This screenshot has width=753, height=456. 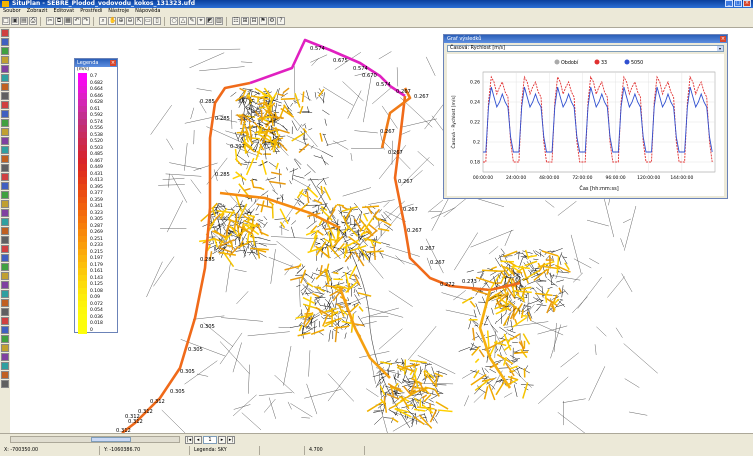 What do you see at coordinates (121, 21) in the screenshot?
I see `toolbar-button-12: ⊕` at bounding box center [121, 21].